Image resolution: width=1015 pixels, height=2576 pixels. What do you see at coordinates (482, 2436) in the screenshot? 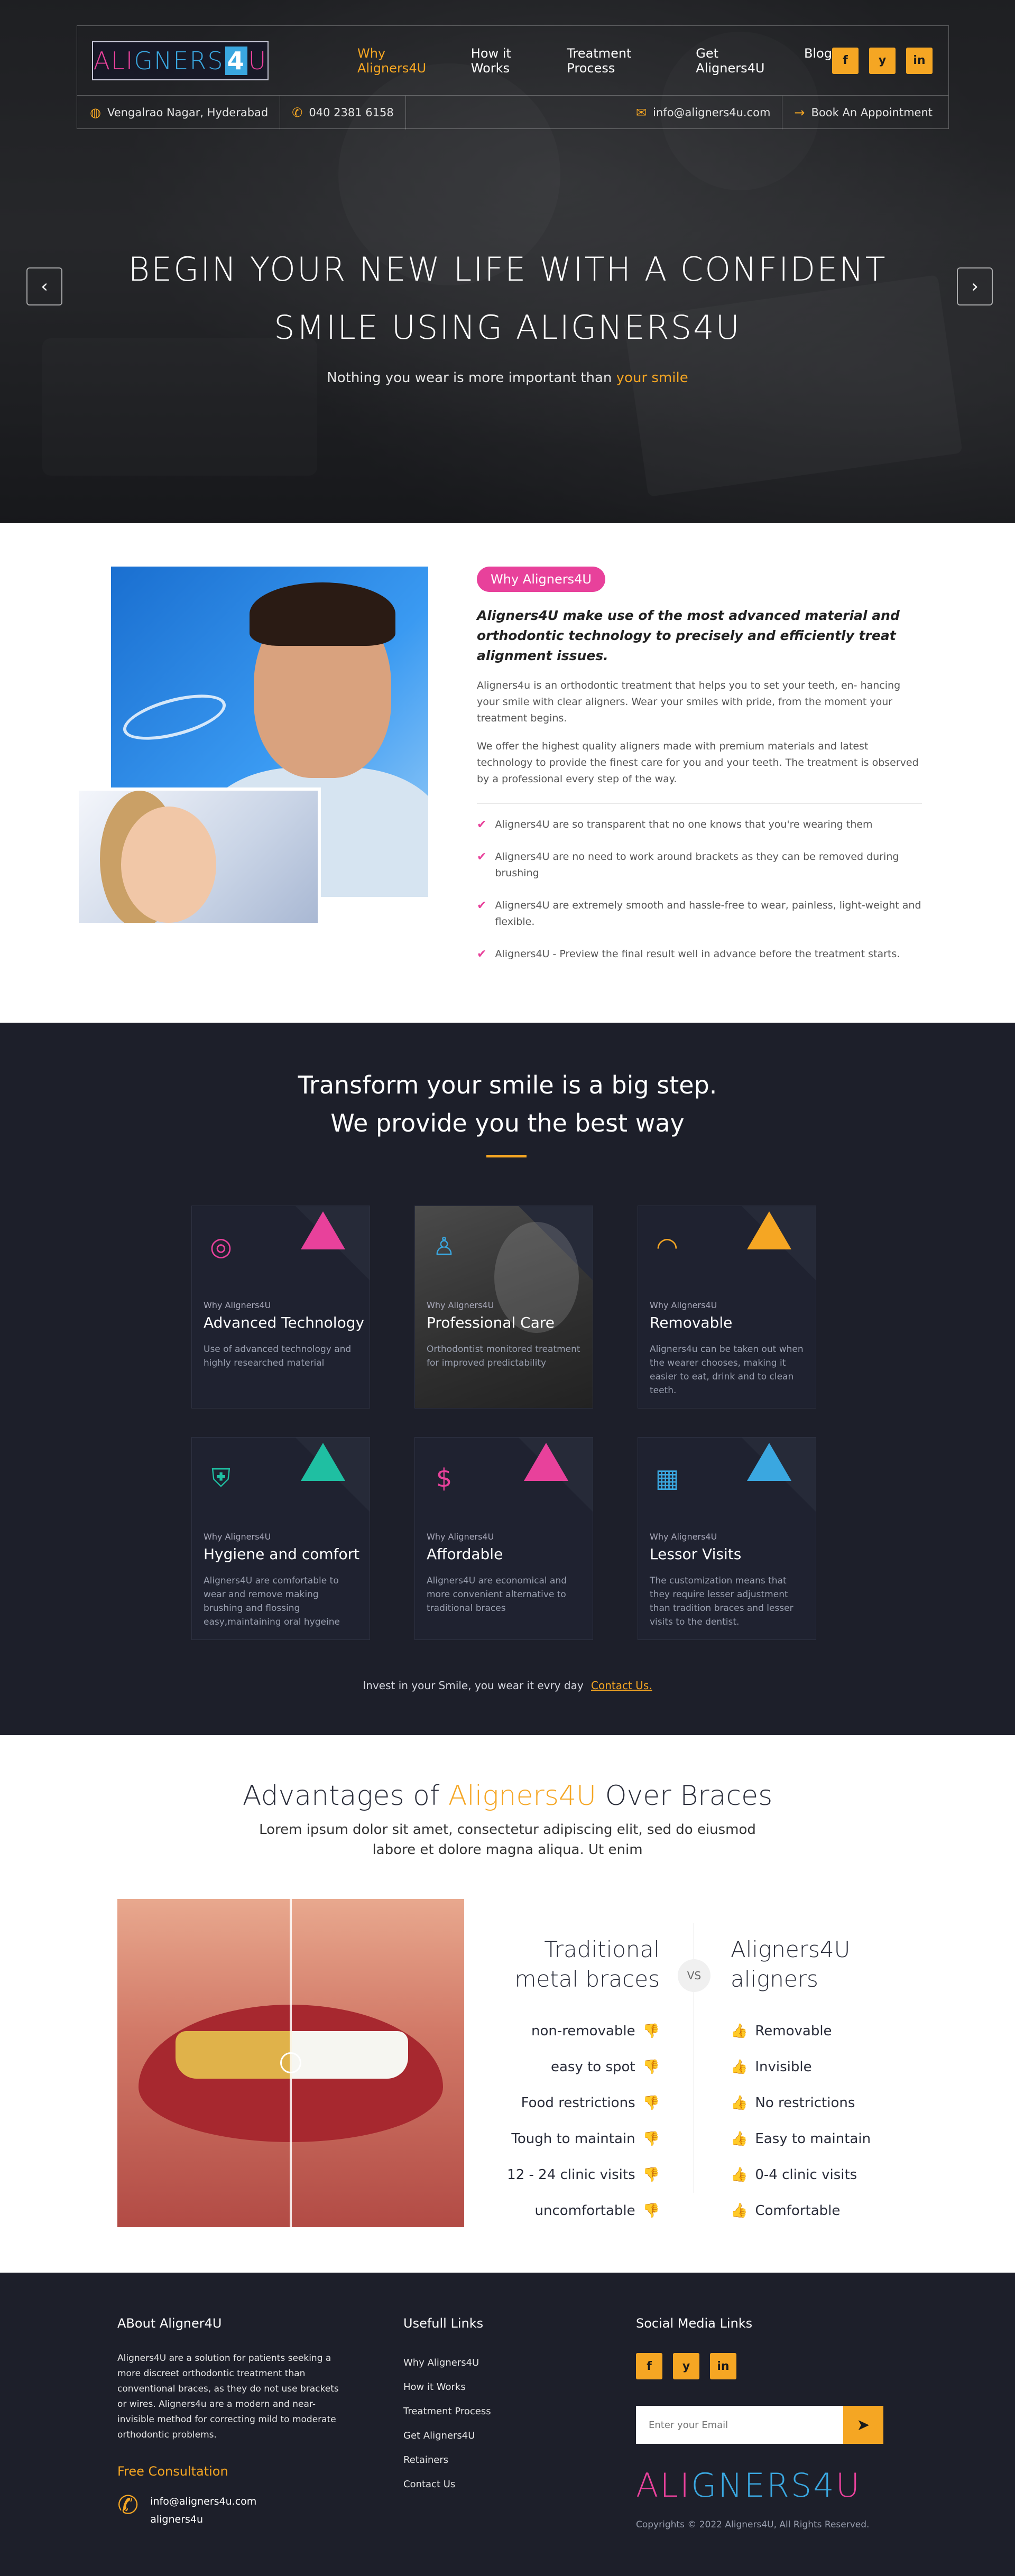
I see `footer-link-get-aligners4u: Get Aligners4U` at bounding box center [482, 2436].